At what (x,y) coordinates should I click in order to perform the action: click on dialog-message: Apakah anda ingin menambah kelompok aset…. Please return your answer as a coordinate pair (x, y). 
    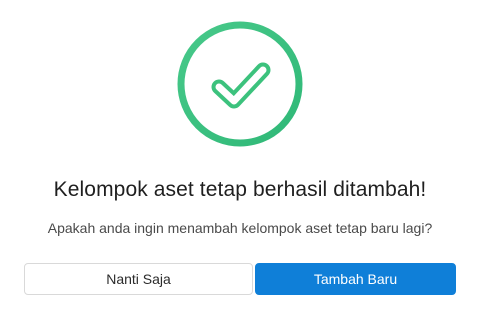
    Looking at the image, I should click on (240, 228).